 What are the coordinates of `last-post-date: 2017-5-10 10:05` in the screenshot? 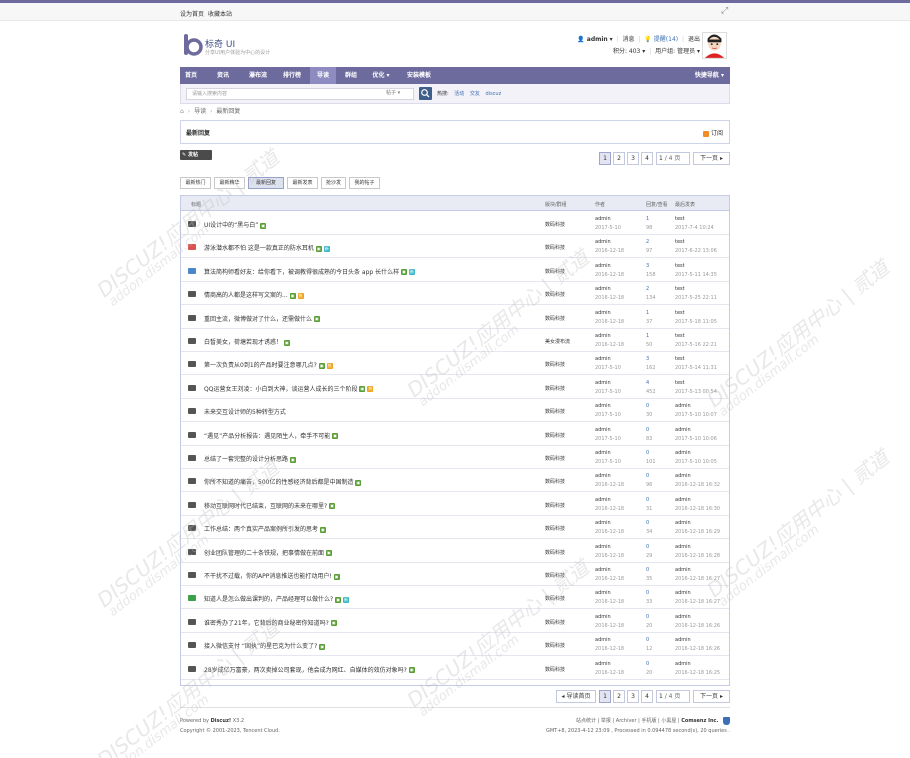 It's located at (696, 462).